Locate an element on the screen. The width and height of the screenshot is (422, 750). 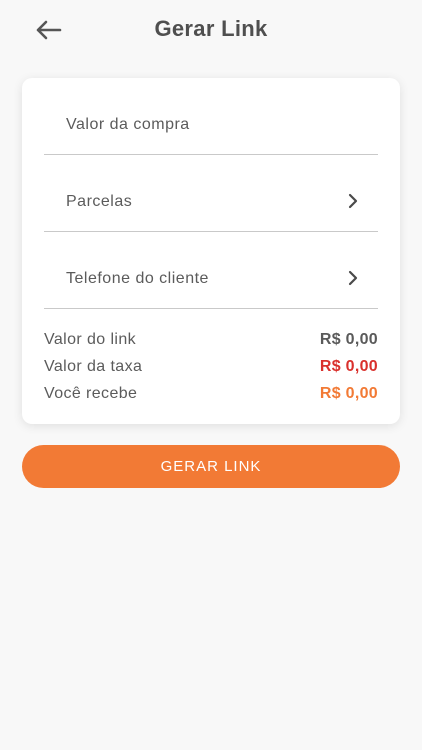
link-value-amount: R$ 0,00 is located at coordinates (348, 339).